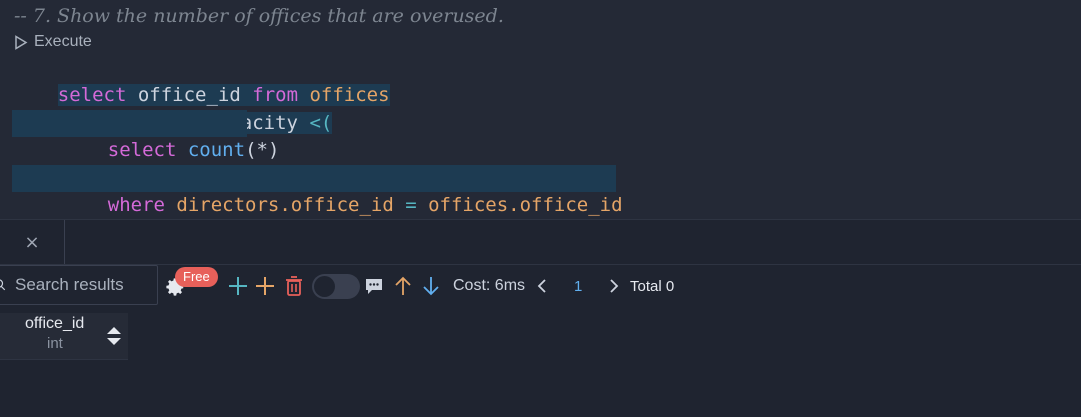 This screenshot has width=1081, height=417. What do you see at coordinates (69, 218) in the screenshot?
I see `code-line-6: ); 6ms` at bounding box center [69, 218].